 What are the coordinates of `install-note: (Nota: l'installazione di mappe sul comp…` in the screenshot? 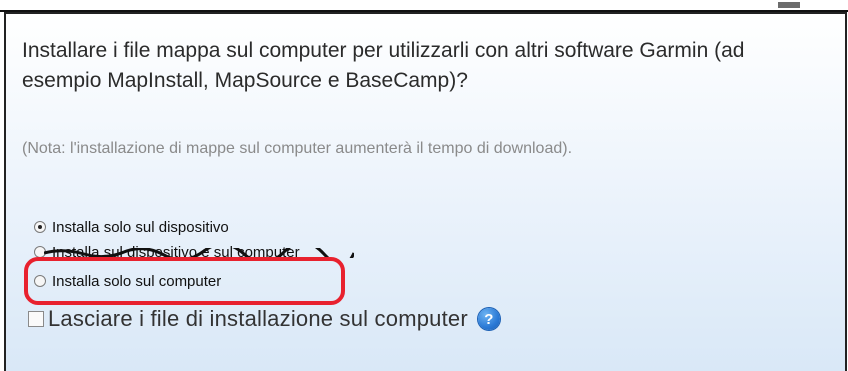 It's located at (297, 148).